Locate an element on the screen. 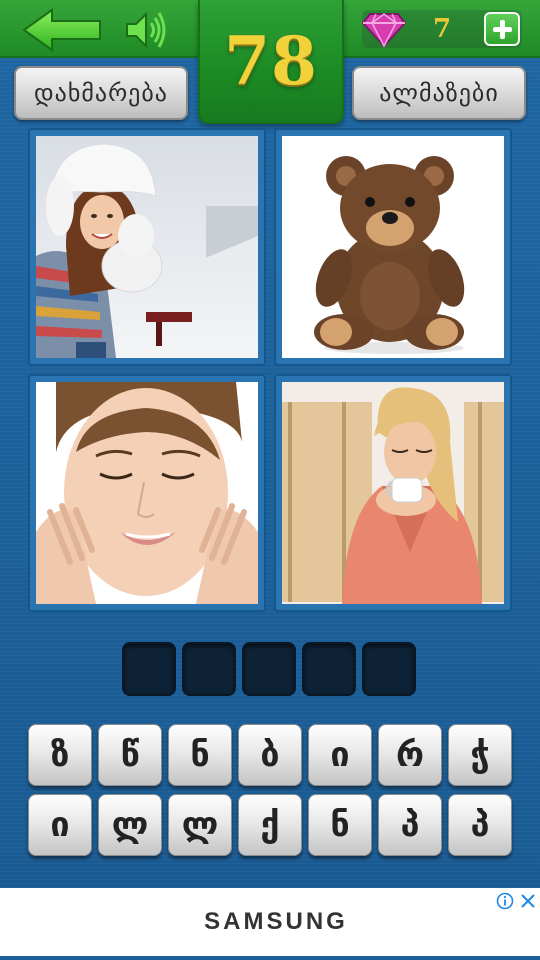  level-number: 78 is located at coordinates (271, 61).